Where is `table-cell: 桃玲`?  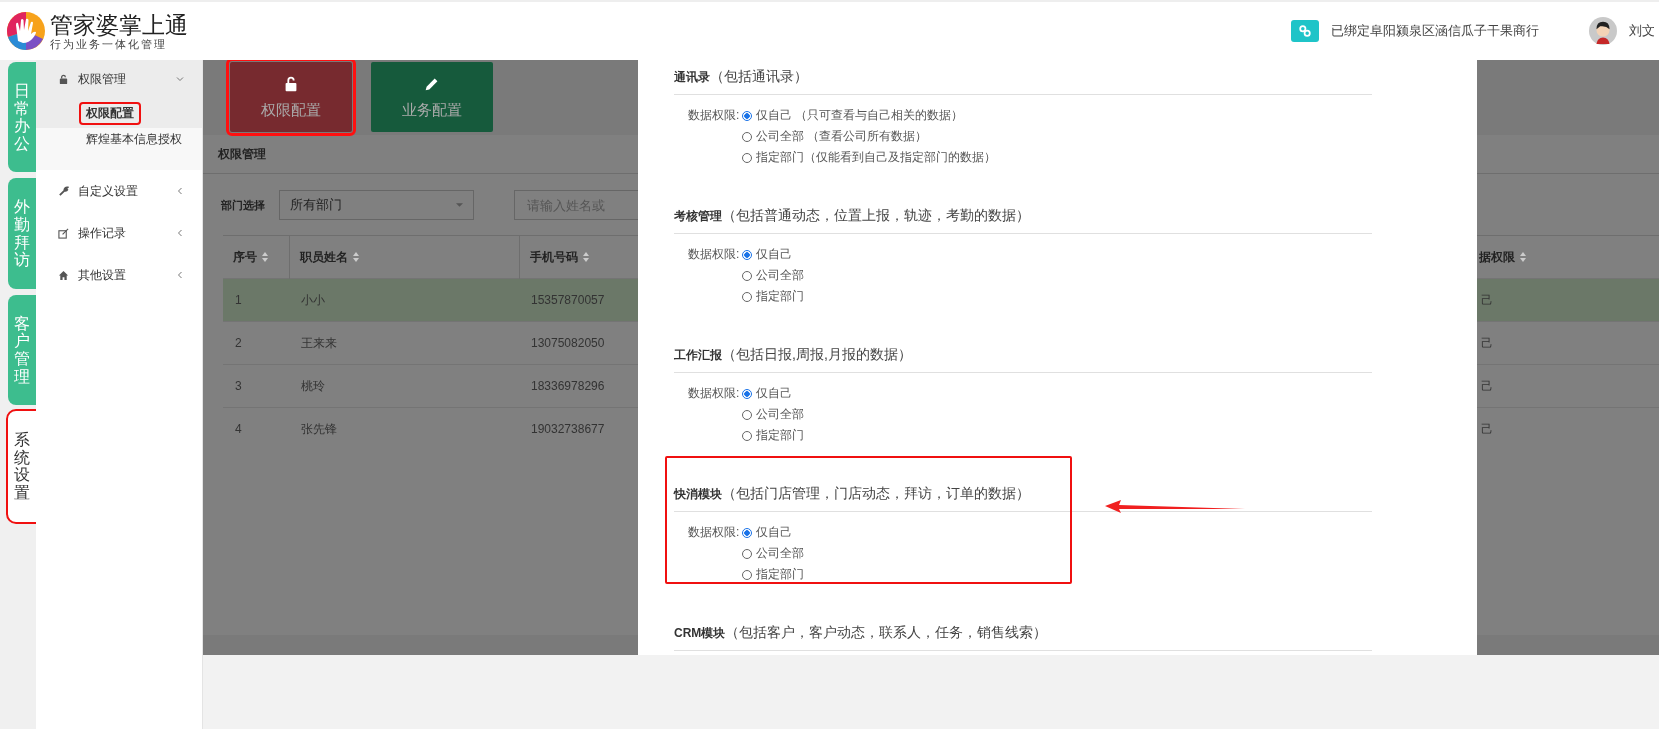
table-cell: 桃玲 is located at coordinates (313, 385).